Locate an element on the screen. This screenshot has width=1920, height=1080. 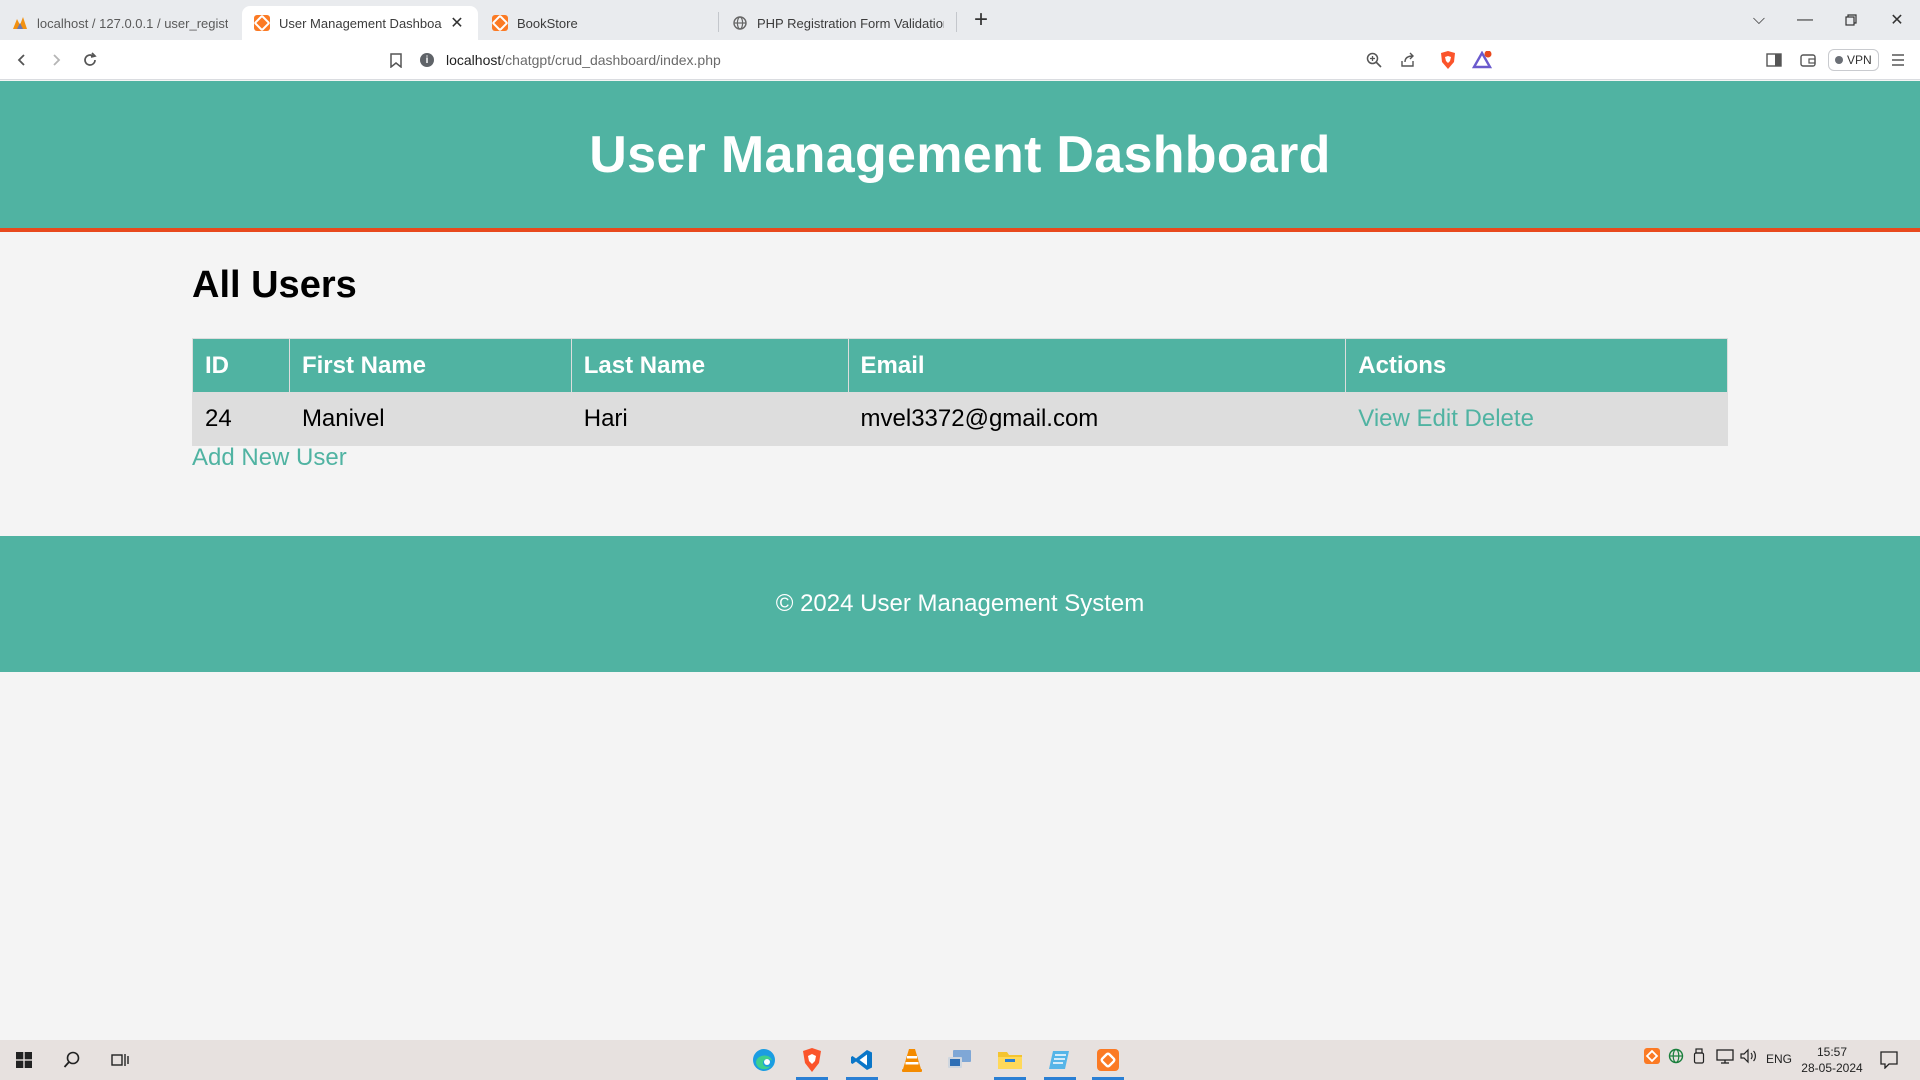
cell-last-name: Hari is located at coordinates (709, 419).